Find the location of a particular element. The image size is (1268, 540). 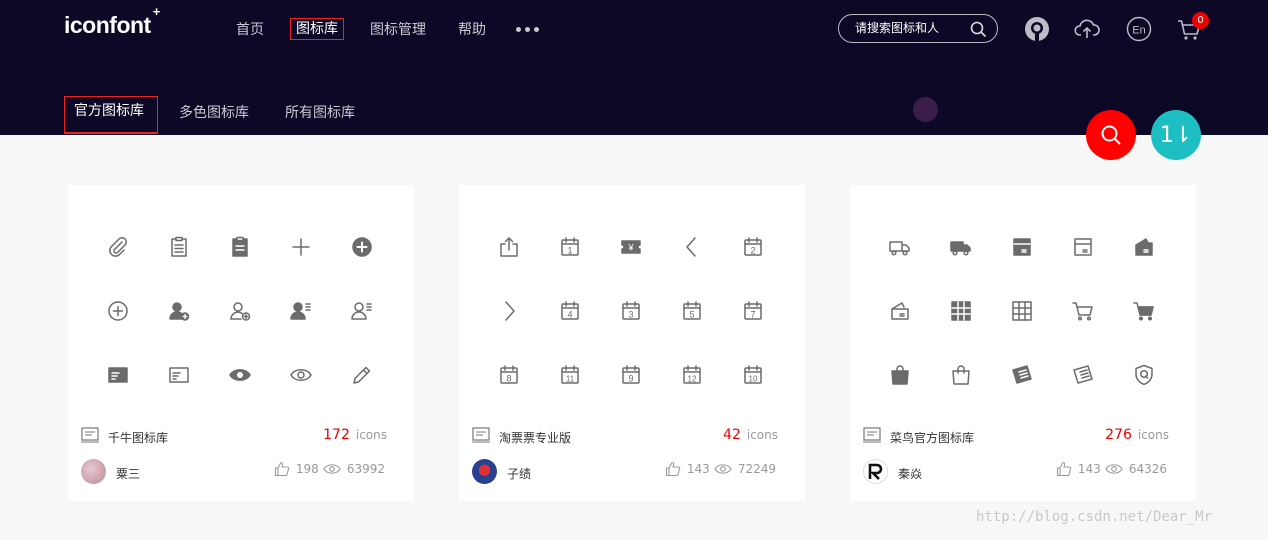

grid-outline-icon is located at coordinates (1021, 311).